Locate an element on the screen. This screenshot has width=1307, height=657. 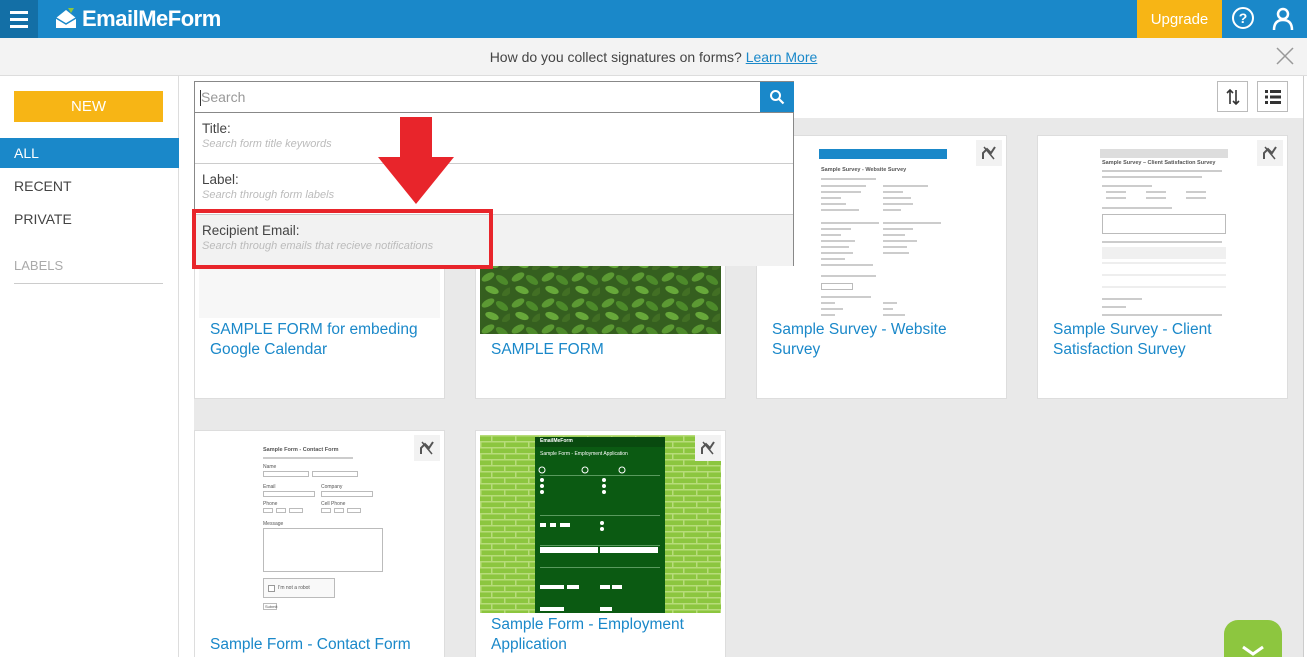
help-icon: ? is located at coordinates (1243, 18).